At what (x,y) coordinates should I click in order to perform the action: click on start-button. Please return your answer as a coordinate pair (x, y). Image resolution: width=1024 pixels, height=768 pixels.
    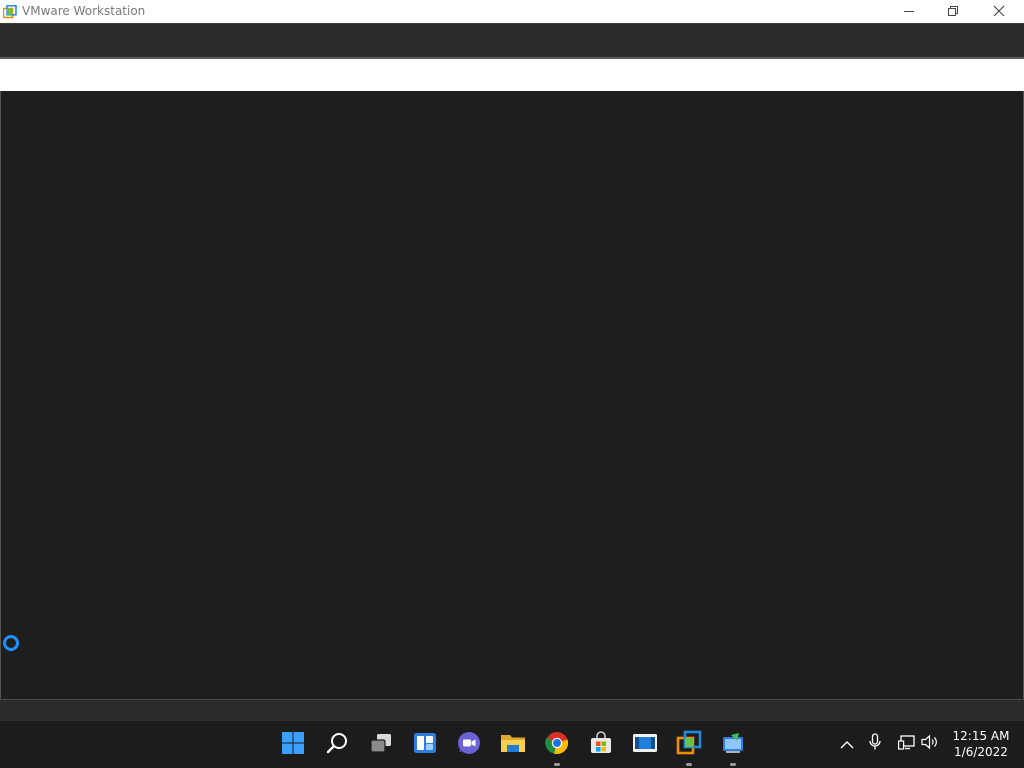
    Looking at the image, I should click on (293, 745).